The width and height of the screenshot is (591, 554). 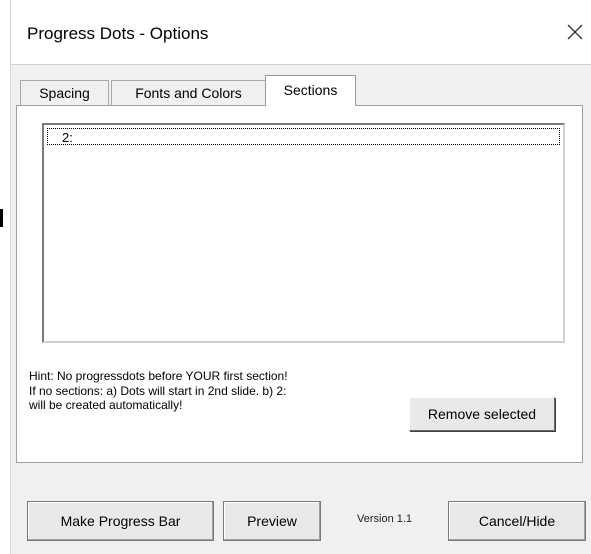 What do you see at coordinates (1, 218) in the screenshot?
I see `background-window-edge` at bounding box center [1, 218].